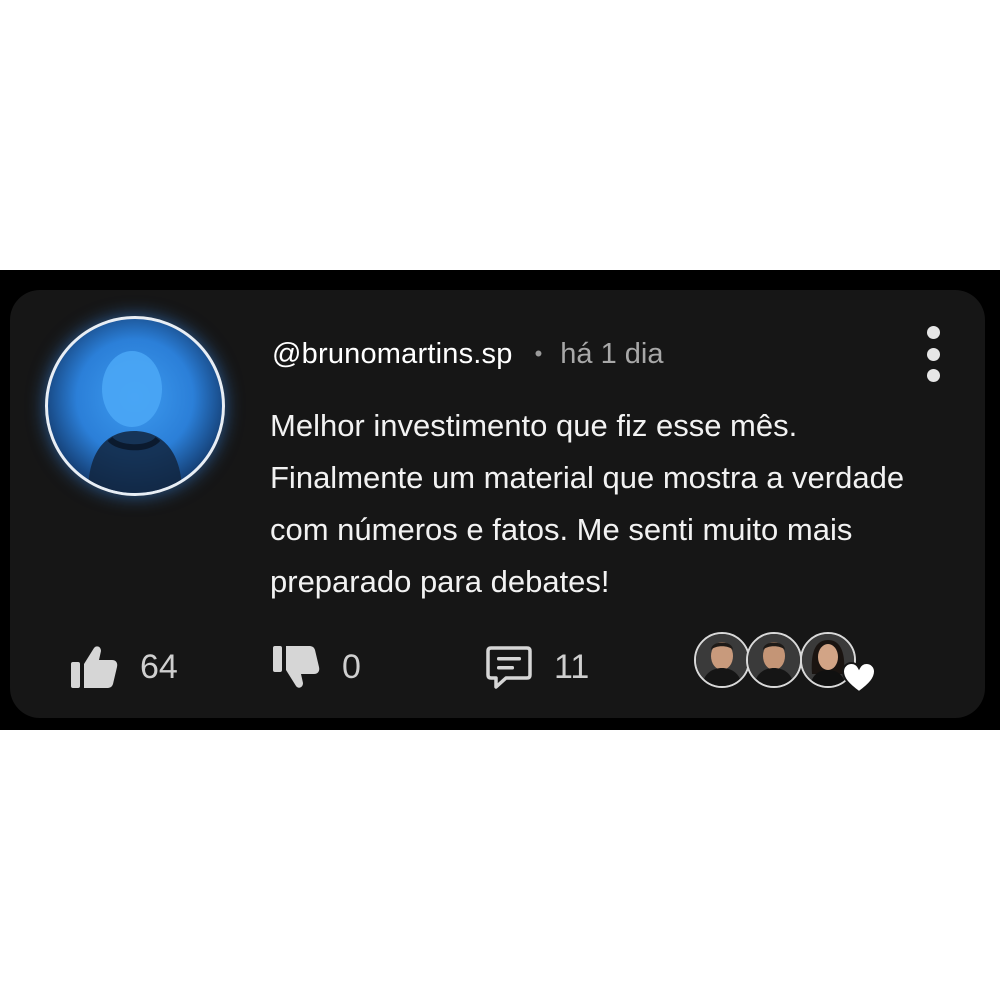 The height and width of the screenshot is (1000, 1000). What do you see at coordinates (135, 422) in the screenshot?
I see `avatar-silhouette` at bounding box center [135, 422].